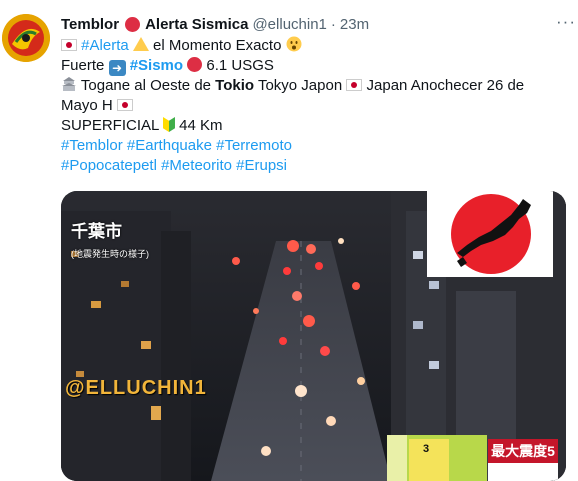  I want to click on beginner-mark-icon, so click(168, 124).